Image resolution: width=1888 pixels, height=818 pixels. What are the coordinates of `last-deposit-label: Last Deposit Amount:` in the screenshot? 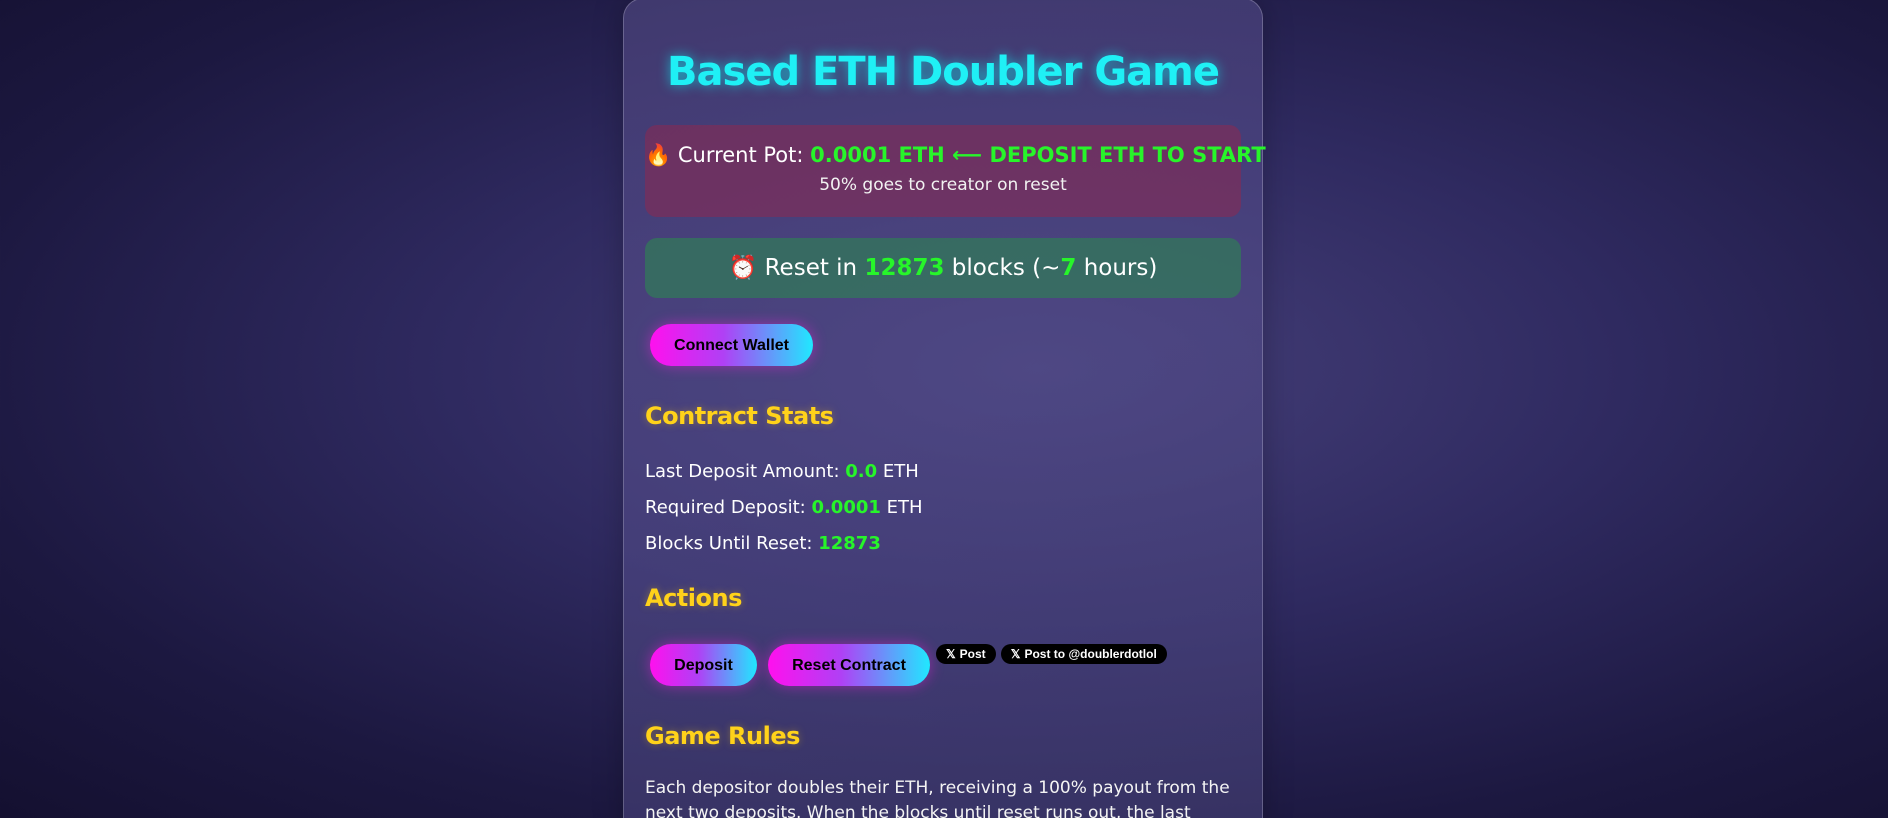 It's located at (745, 471).